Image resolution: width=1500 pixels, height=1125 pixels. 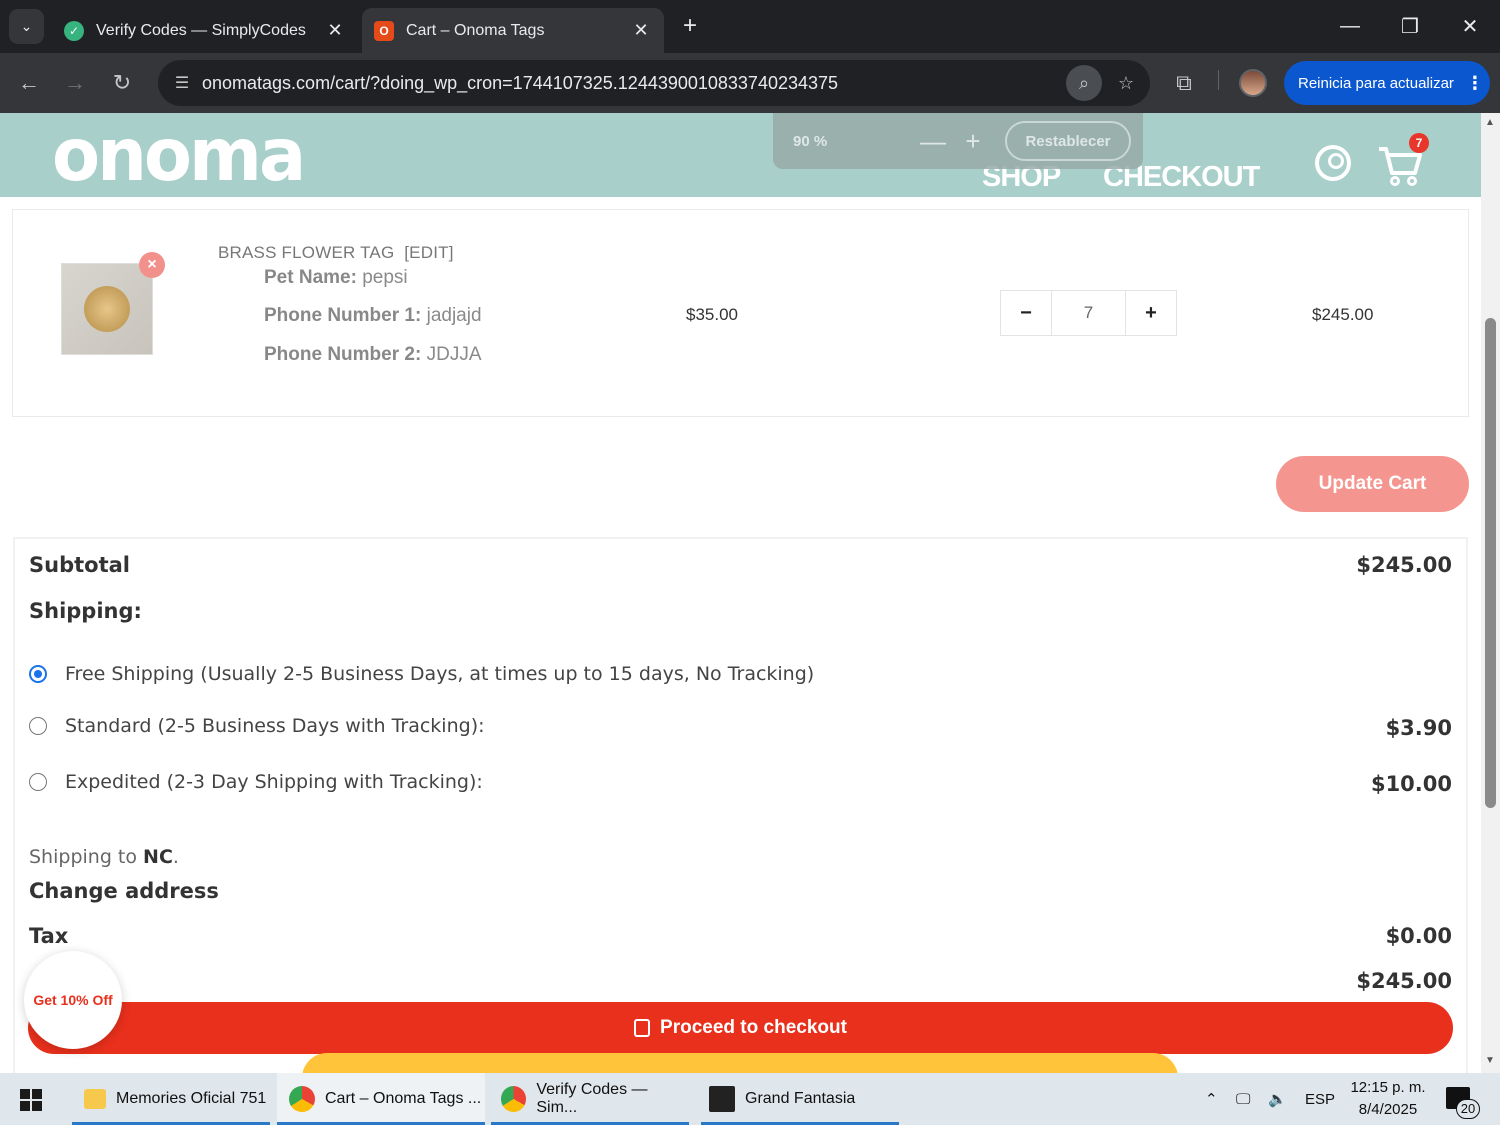 What do you see at coordinates (1376, 83) in the screenshot?
I see `update-label: Reinicia para actualizar` at bounding box center [1376, 83].